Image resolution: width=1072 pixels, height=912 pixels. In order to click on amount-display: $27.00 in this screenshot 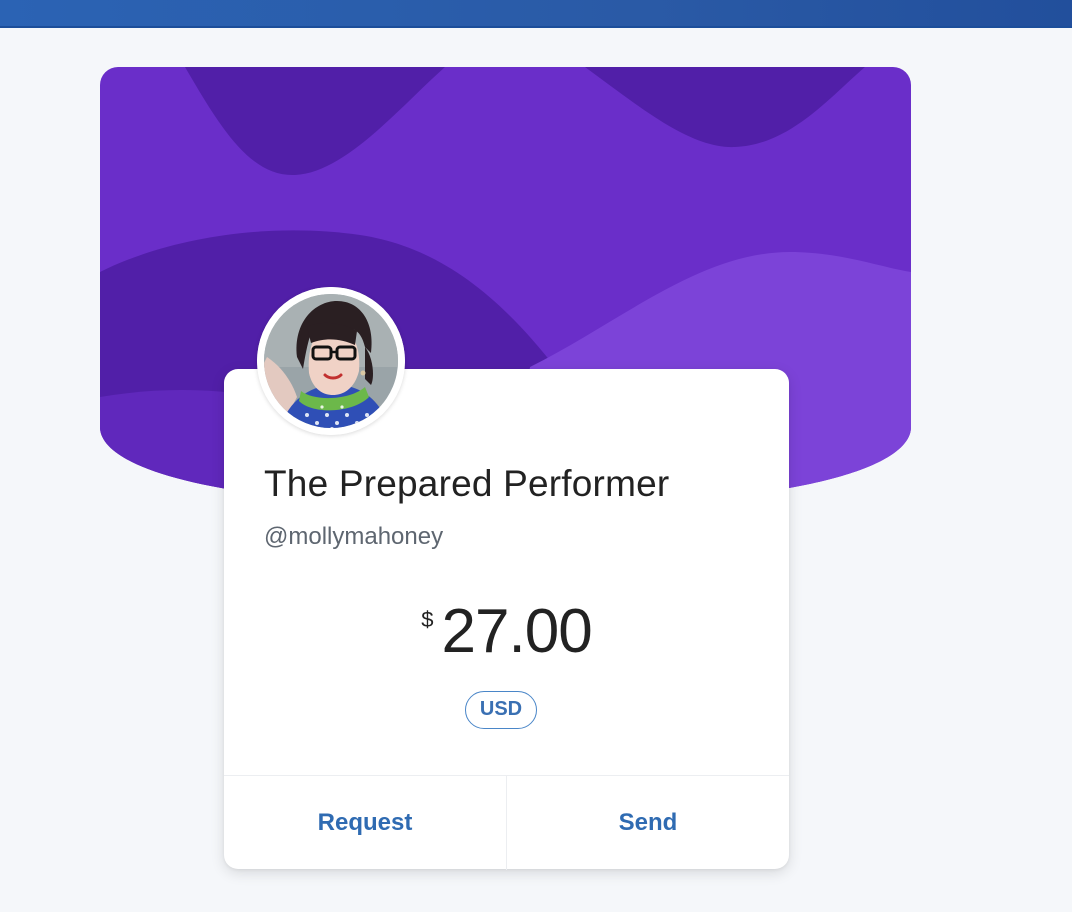, I will do `click(506, 632)`.